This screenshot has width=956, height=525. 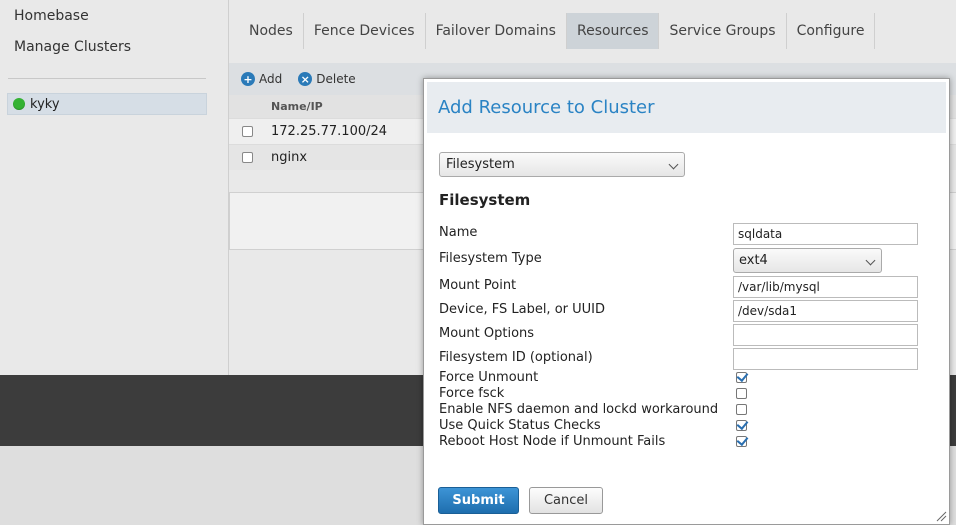 I want to click on resource-type-select: Filesystem, so click(x=562, y=164).